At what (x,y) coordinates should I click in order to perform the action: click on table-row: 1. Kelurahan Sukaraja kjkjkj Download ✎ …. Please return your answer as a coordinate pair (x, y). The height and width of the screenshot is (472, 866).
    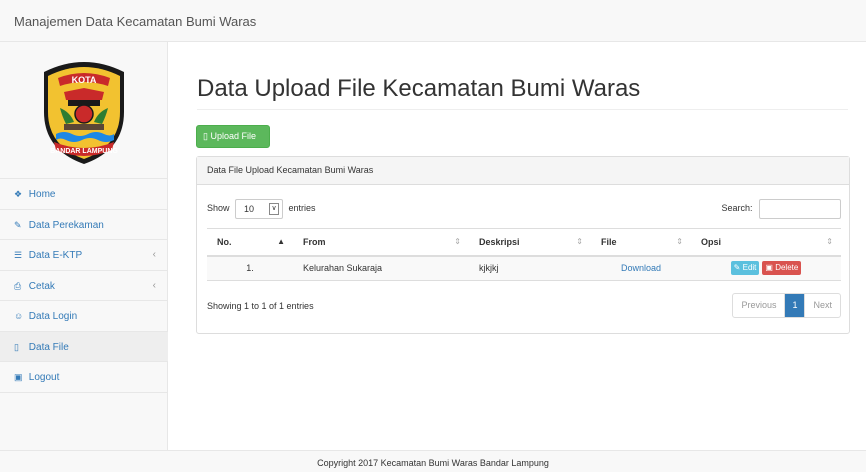
    Looking at the image, I should click on (524, 268).